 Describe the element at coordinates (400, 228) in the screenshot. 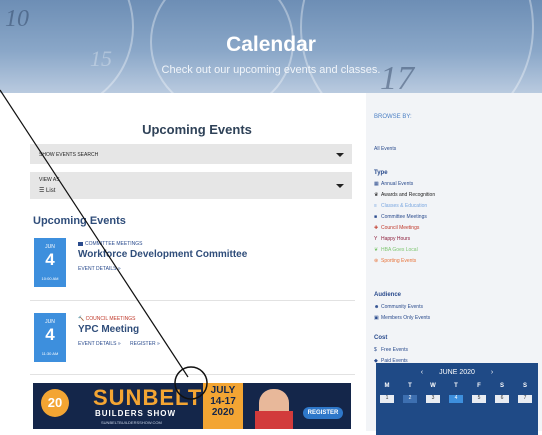

I see `filter-label: Council Meetings` at that location.